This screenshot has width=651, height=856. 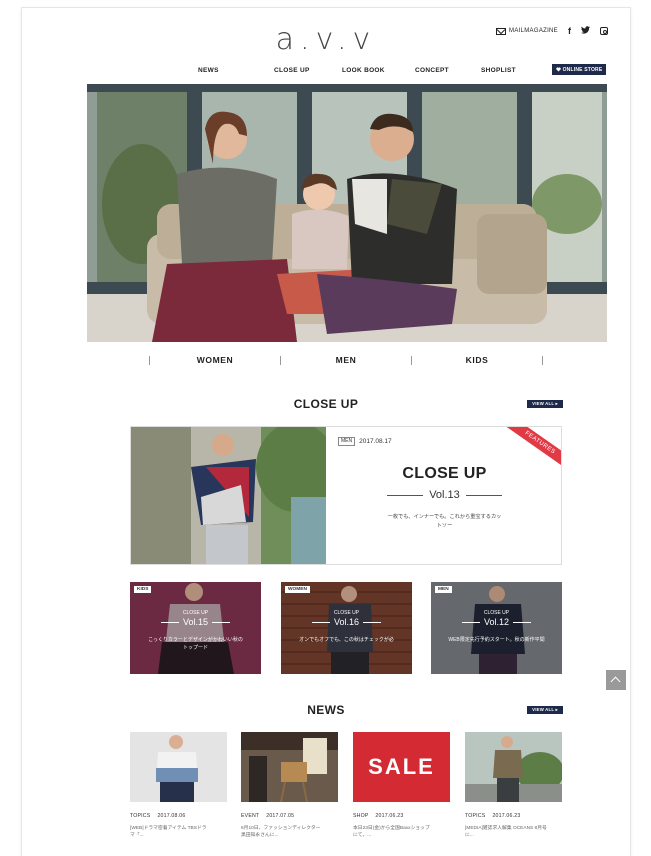 What do you see at coordinates (215, 360) in the screenshot?
I see `tab-women: WOMEN` at bounding box center [215, 360].